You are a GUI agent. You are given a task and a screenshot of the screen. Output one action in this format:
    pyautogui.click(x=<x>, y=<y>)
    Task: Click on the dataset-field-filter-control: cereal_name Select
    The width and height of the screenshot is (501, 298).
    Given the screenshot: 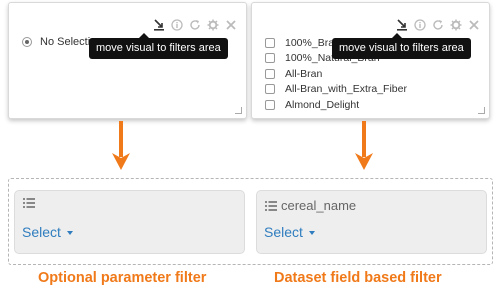 What is the action you would take?
    pyautogui.click(x=371, y=222)
    